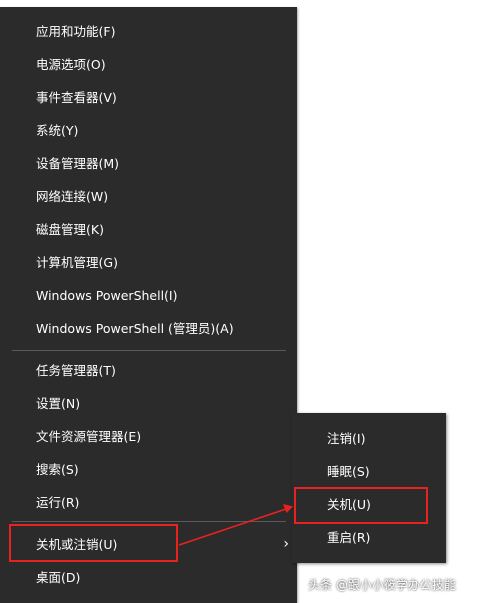  I want to click on highlight-box-shut-down, so click(361, 505).